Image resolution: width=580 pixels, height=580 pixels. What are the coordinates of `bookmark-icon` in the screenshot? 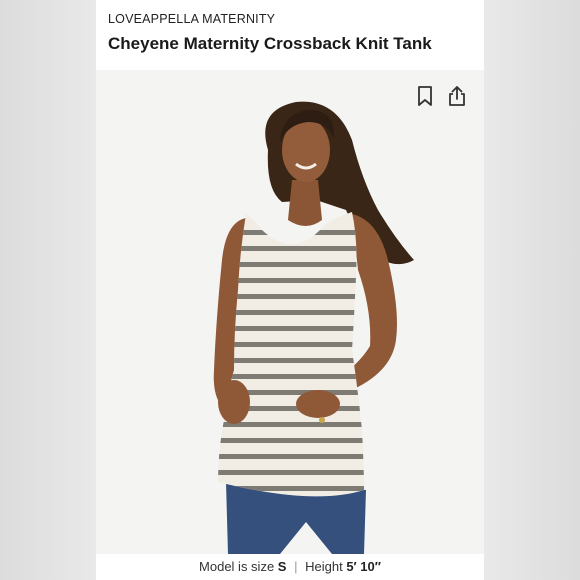 It's located at (425, 96).